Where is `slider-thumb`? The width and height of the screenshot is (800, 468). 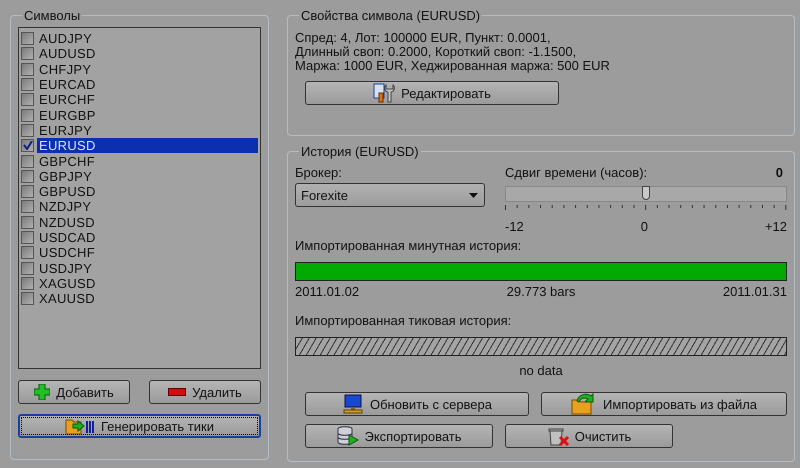
slider-thumb is located at coordinates (646, 193).